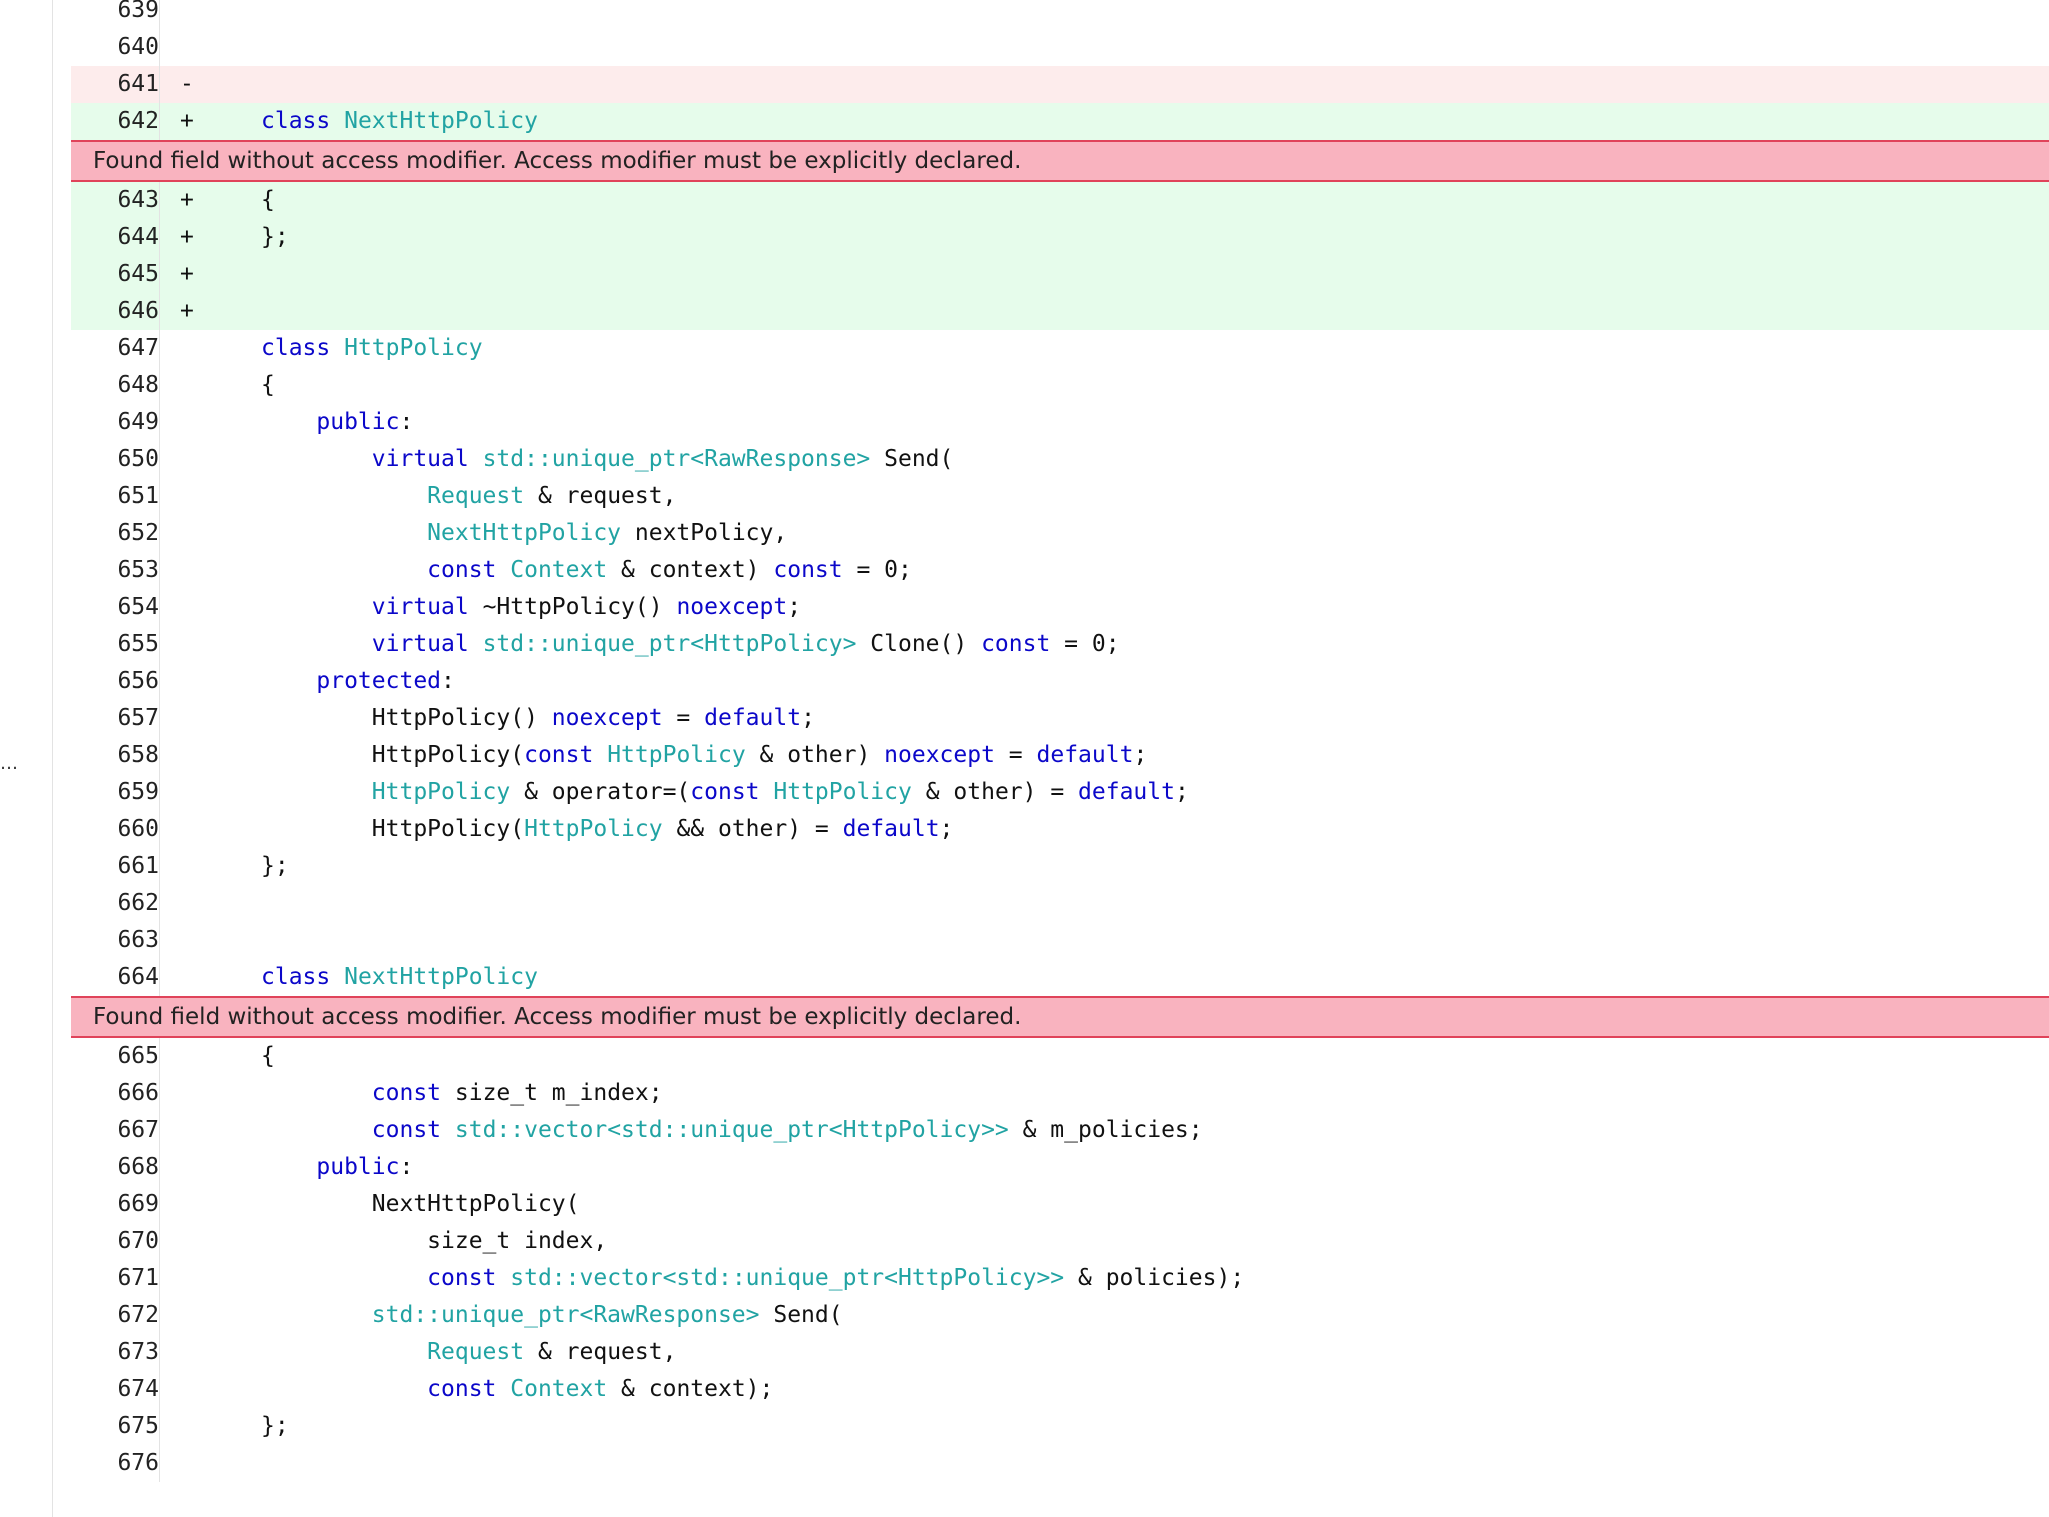  I want to click on line-number: 653, so click(138, 570).